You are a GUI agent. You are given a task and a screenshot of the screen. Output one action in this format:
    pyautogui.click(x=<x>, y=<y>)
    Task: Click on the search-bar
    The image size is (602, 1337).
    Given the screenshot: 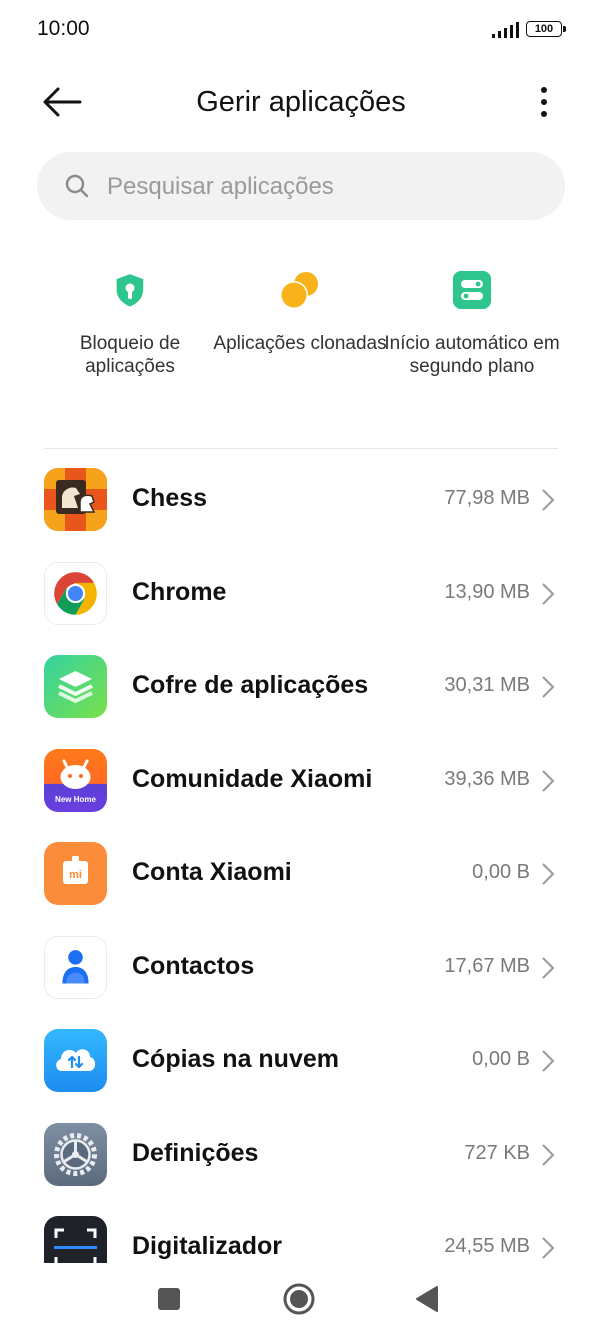 What is the action you would take?
    pyautogui.click(x=301, y=187)
    